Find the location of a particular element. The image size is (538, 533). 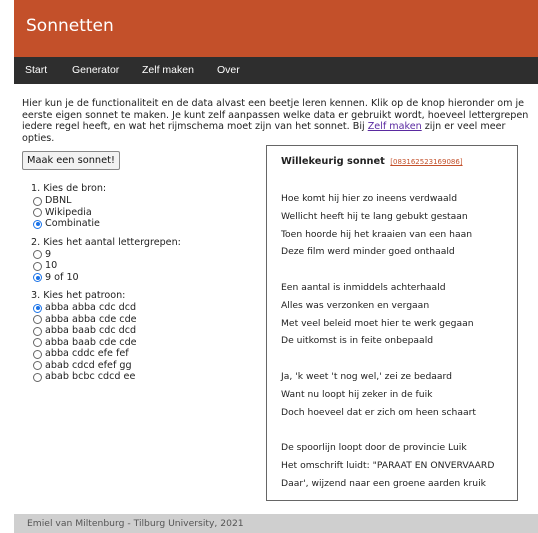

pattern-option: abab cdcd efef gg is located at coordinates (141, 366).